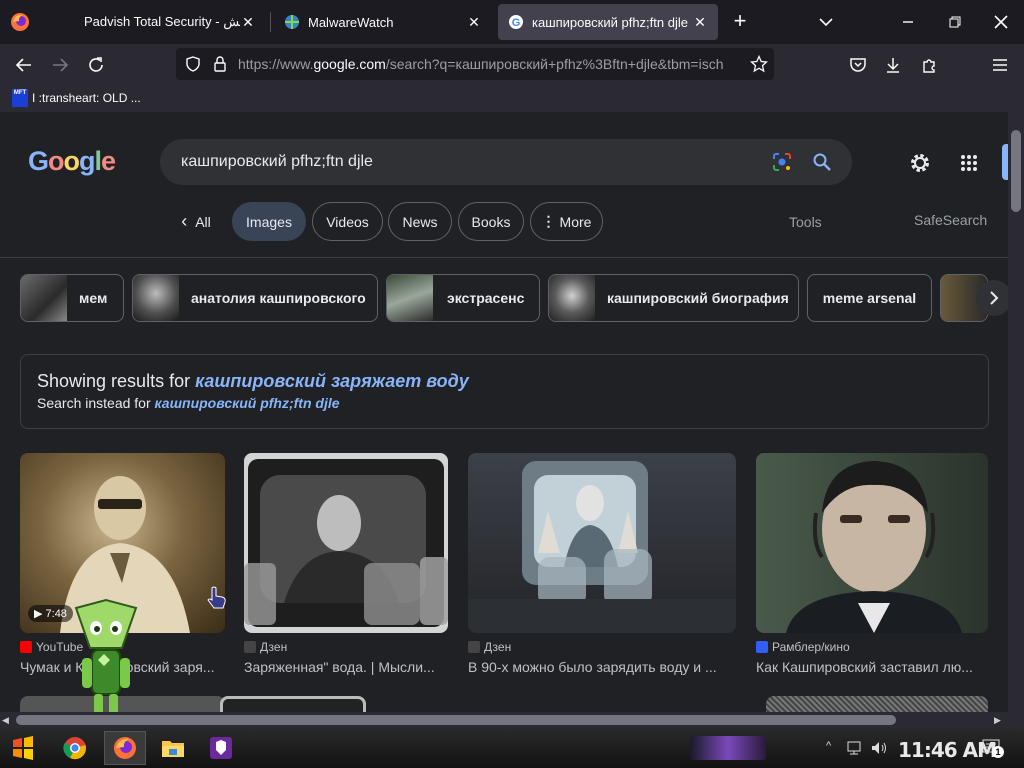  What do you see at coordinates (72, 298) in the screenshot?
I see `related-chip: мем` at bounding box center [72, 298].